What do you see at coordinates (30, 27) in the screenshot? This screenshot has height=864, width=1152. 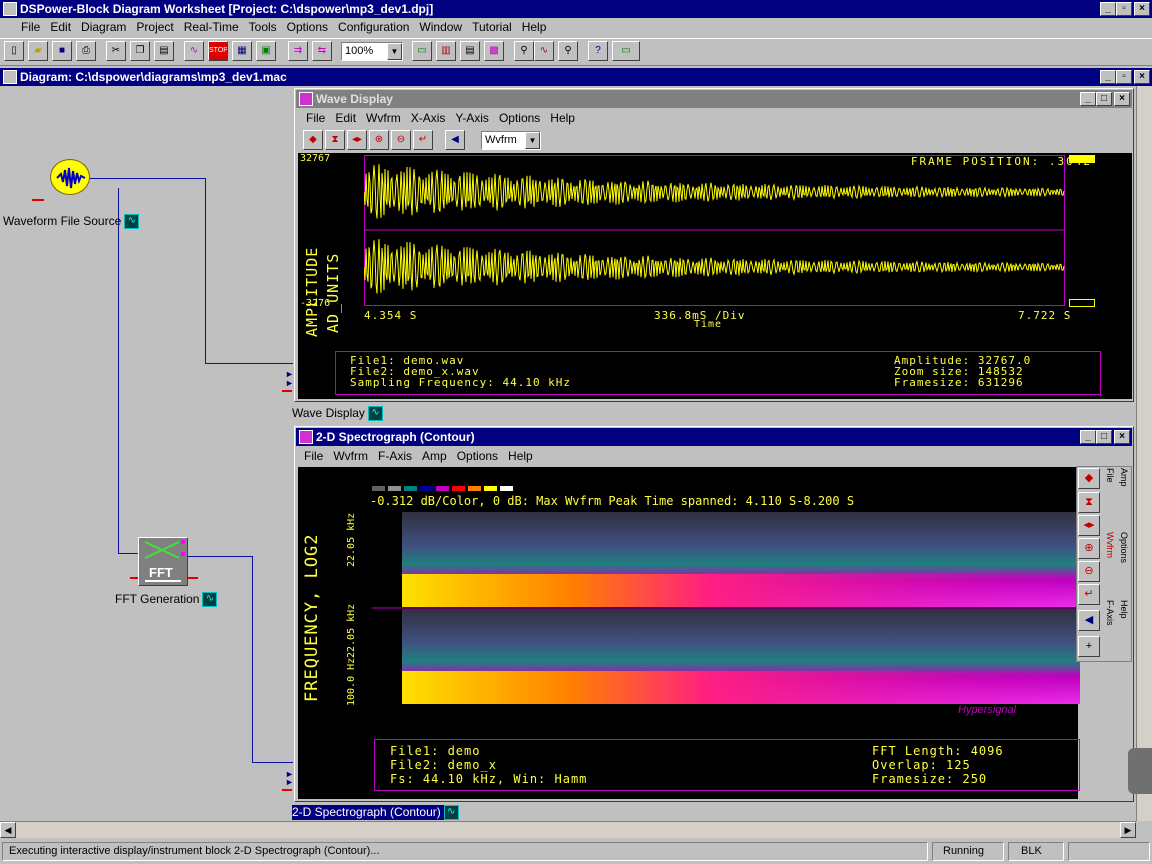 I see `menu-file: File` at bounding box center [30, 27].